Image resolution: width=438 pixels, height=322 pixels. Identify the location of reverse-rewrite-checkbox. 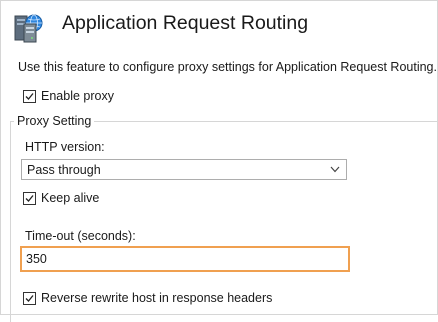
(29, 298).